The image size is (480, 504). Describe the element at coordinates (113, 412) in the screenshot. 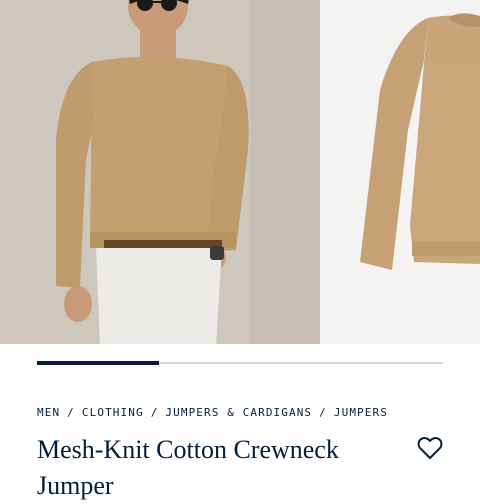

I see `breadcrumb-item-clothing: CLOTHING` at that location.